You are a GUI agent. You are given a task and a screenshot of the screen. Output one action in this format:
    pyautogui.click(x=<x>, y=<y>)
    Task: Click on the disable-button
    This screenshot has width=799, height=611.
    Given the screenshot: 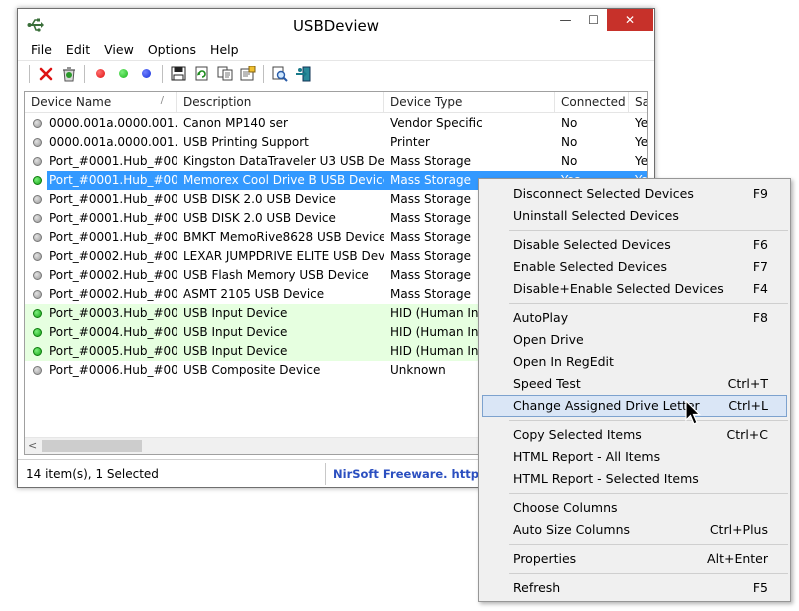 What is the action you would take?
    pyautogui.click(x=100, y=74)
    